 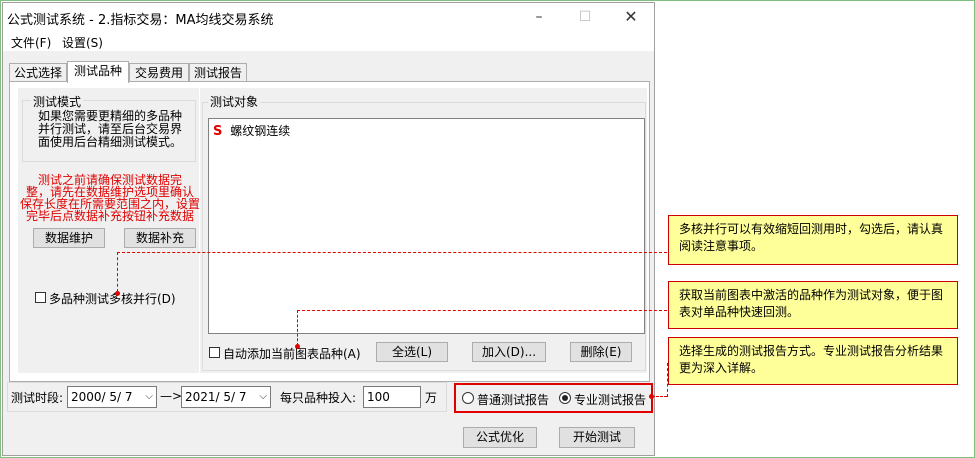 What do you see at coordinates (57, 101) in the screenshot?
I see `test-mode-title: 测试模式` at bounding box center [57, 101].